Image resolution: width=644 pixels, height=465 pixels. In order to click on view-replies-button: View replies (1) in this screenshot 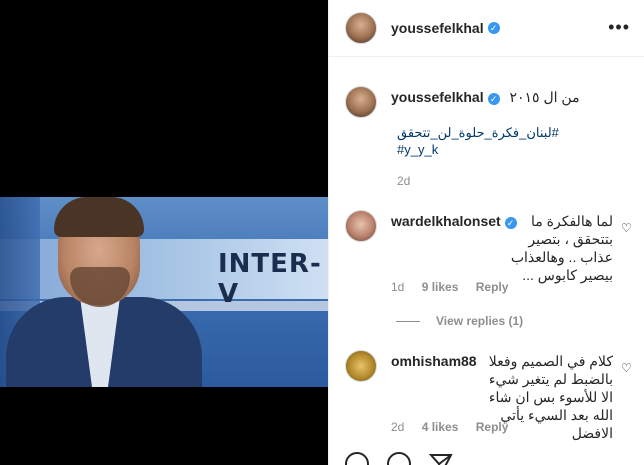, I will do `click(459, 321)`.